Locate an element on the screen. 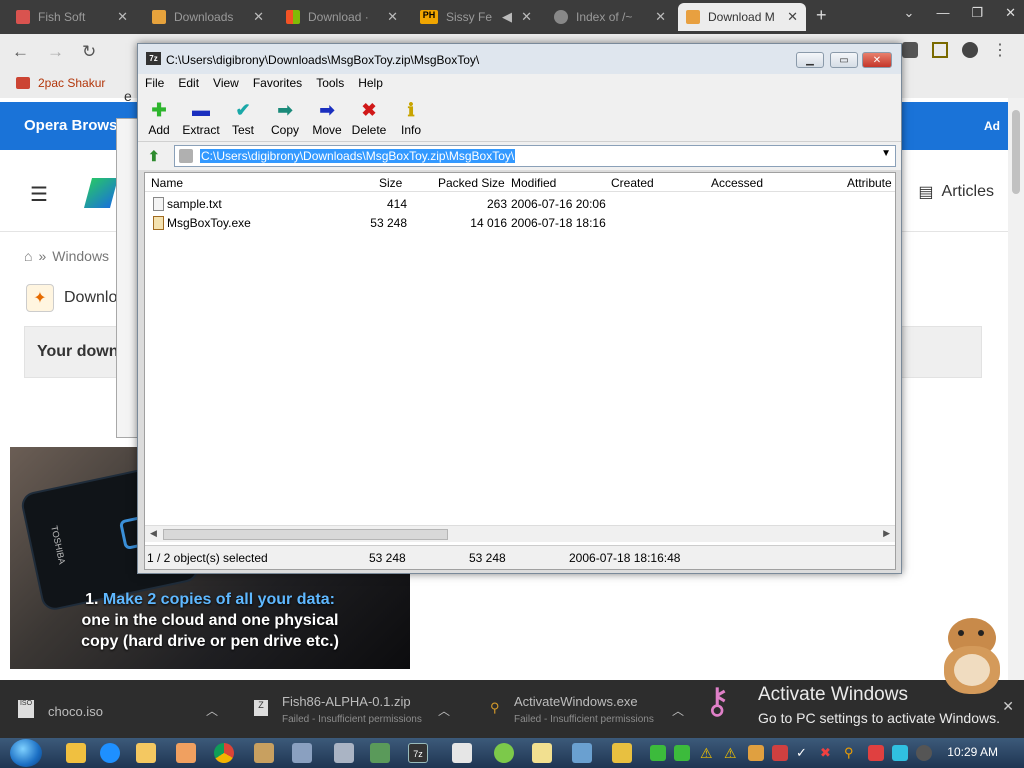 This screenshot has height=768, width=1024. start-button is located at coordinates (26, 753).